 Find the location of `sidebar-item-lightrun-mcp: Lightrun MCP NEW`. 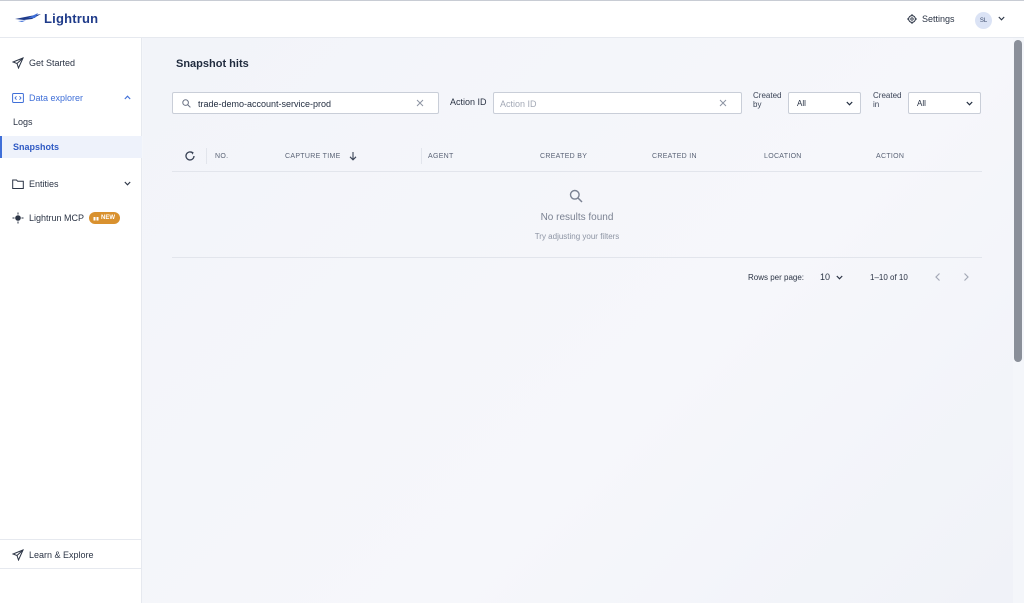

sidebar-item-lightrun-mcp: Lightrun MCP NEW is located at coordinates (71, 218).